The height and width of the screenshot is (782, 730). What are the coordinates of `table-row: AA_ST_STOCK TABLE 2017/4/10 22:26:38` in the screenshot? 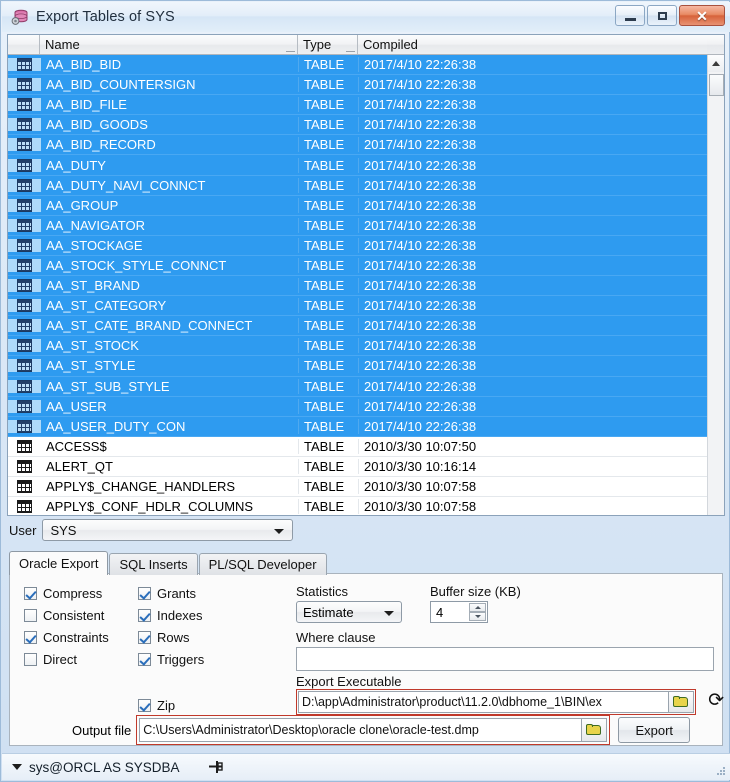 It's located at (357, 346).